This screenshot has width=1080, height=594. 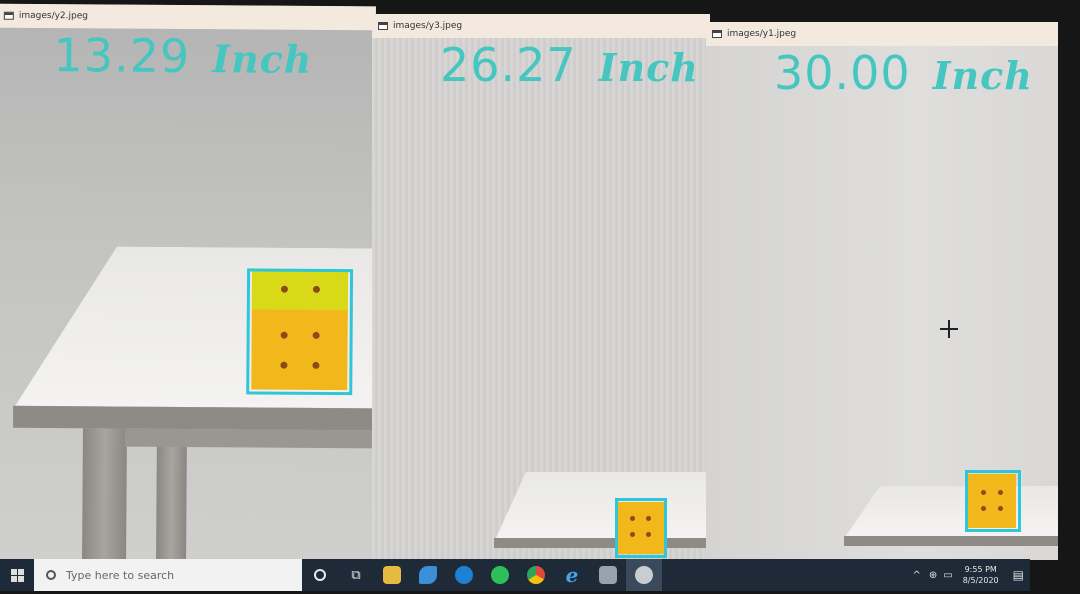 I want to click on whatsapp-icon, so click(x=500, y=575).